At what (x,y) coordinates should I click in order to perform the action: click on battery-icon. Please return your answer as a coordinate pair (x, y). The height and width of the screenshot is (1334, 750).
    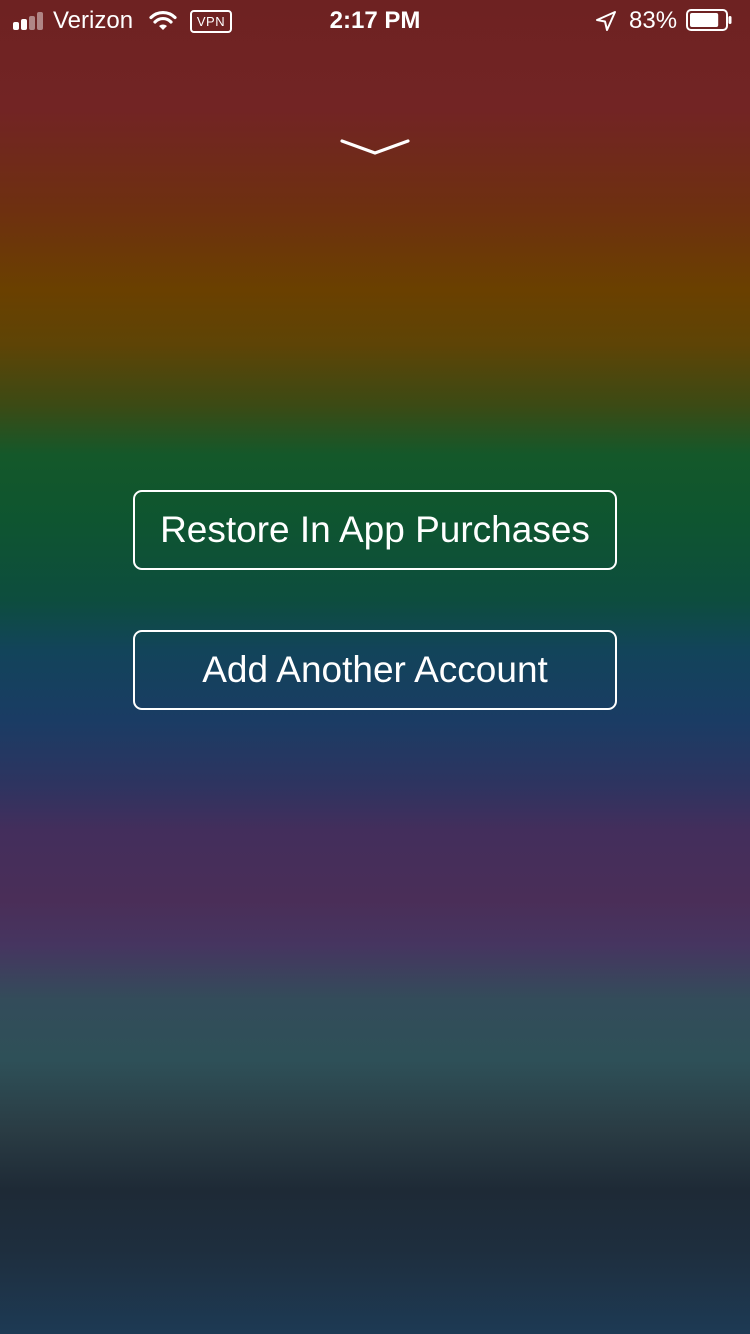
    Looking at the image, I should click on (709, 20).